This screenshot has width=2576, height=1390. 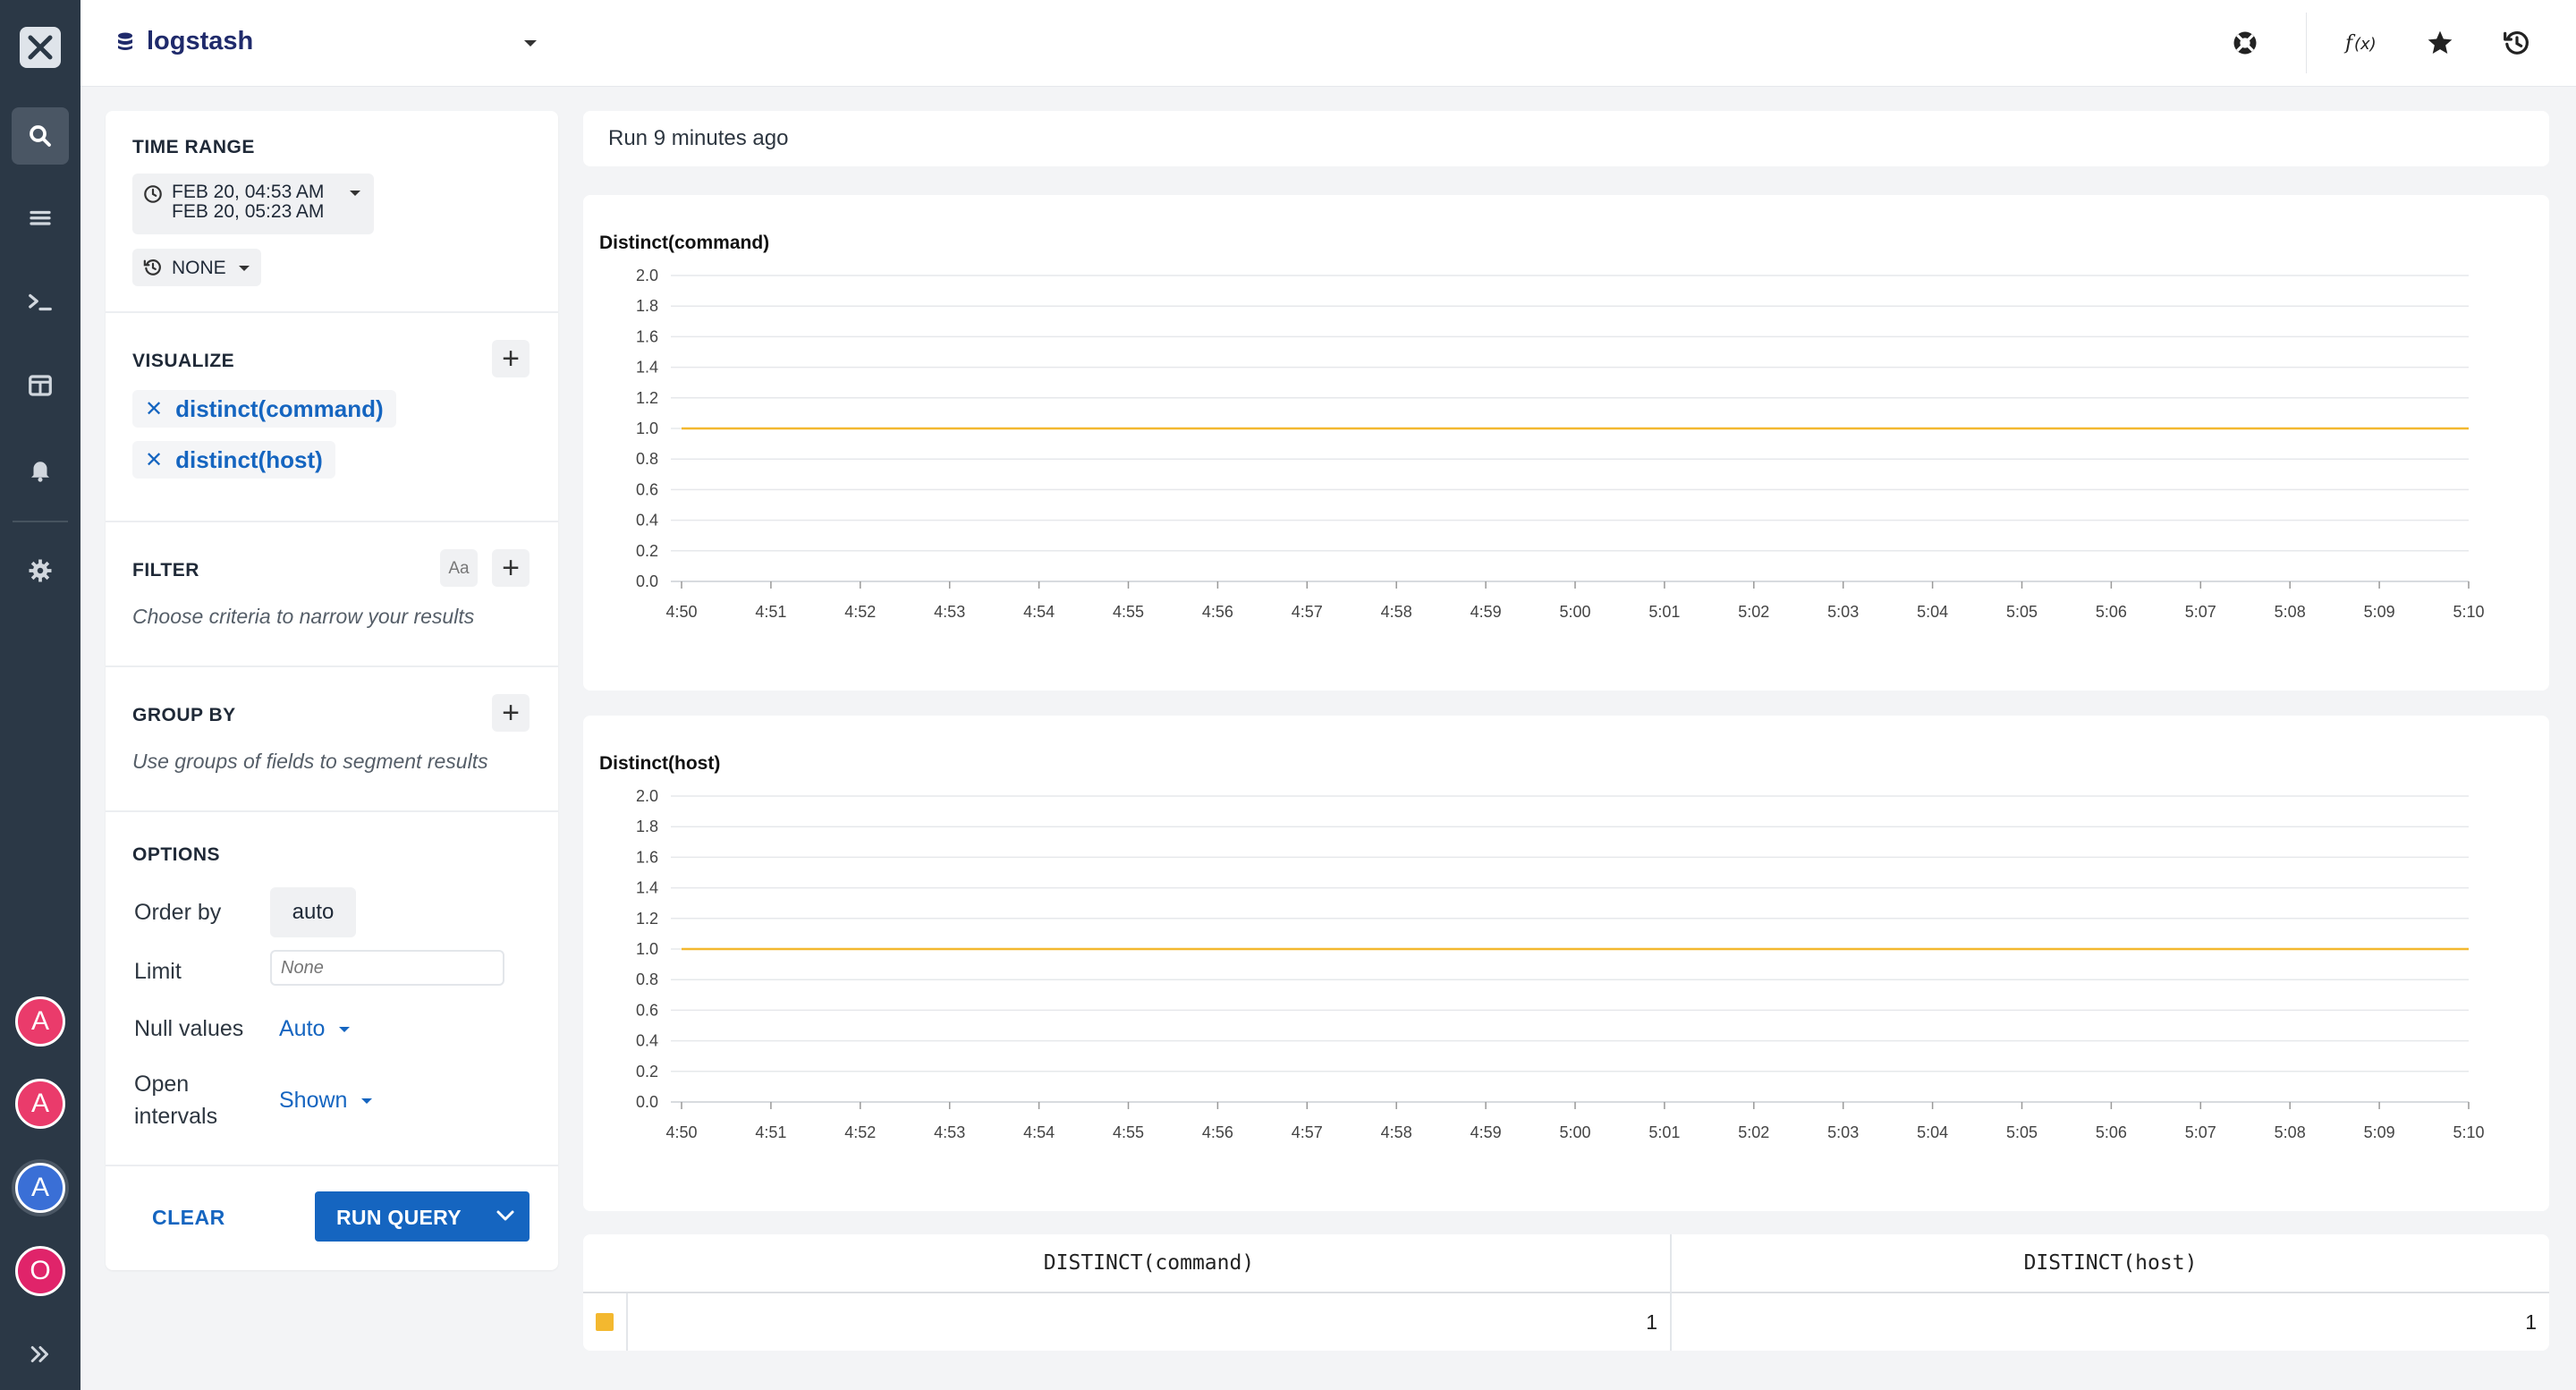 What do you see at coordinates (647, 489) in the screenshot?
I see `y-tick-label: 0.6` at bounding box center [647, 489].